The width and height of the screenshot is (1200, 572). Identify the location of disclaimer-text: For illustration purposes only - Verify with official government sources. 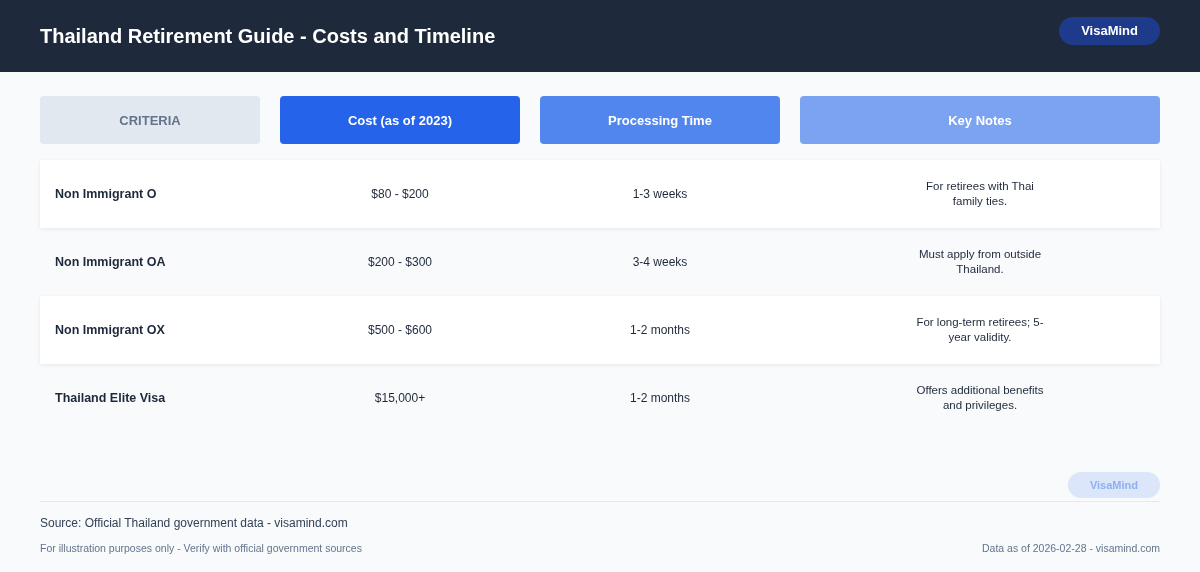
(201, 548).